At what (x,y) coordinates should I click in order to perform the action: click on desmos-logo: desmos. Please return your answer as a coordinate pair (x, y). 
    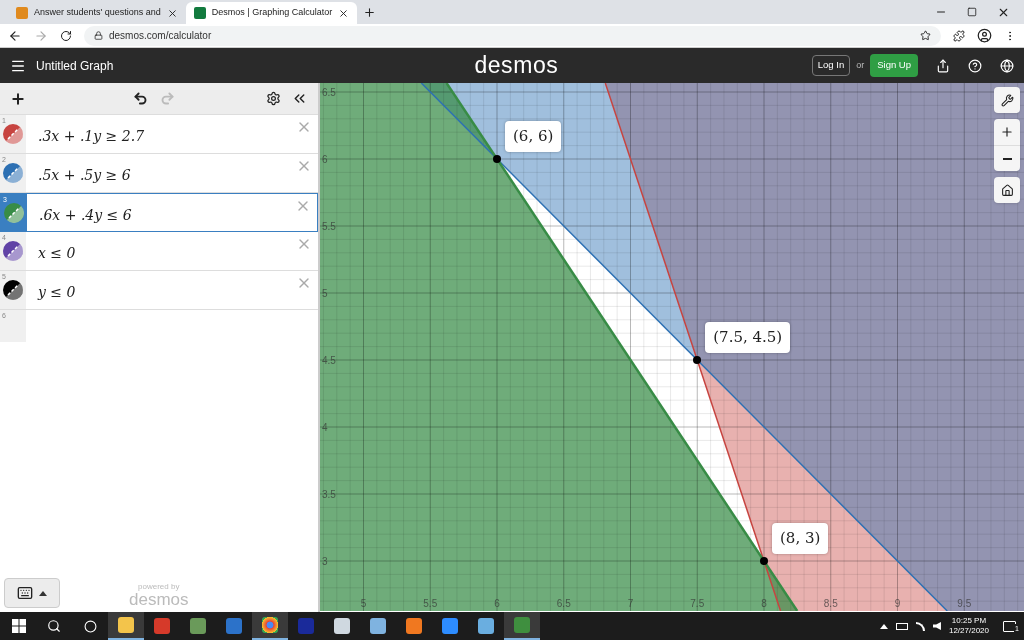
    Looking at the image, I should click on (516, 65).